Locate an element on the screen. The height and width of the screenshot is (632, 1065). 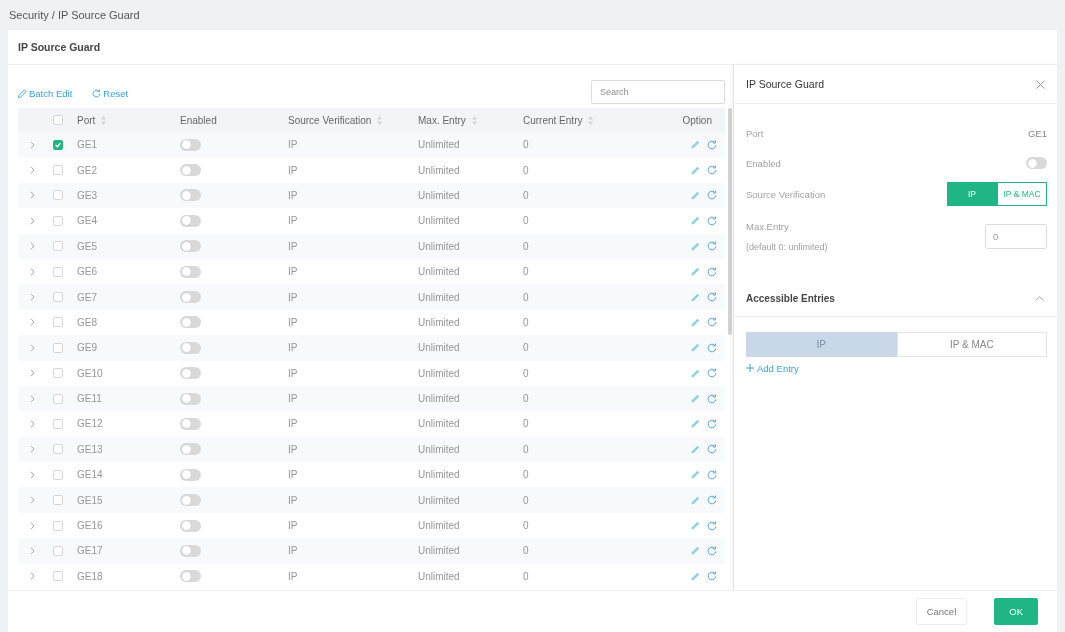
search-field: Search is located at coordinates (658, 92).